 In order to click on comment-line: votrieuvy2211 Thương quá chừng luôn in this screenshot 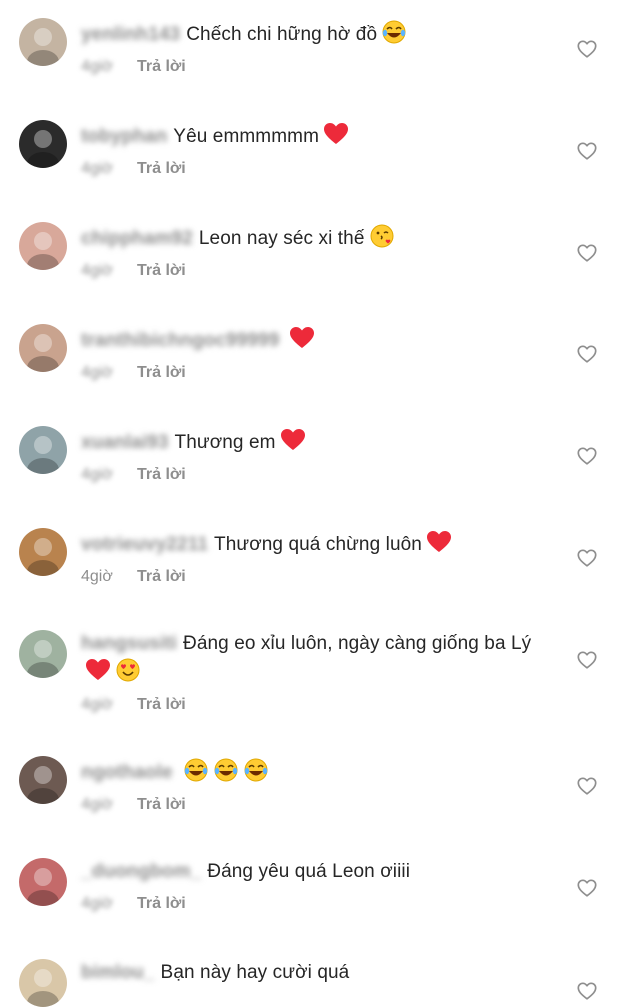, I will do `click(316, 543)`.